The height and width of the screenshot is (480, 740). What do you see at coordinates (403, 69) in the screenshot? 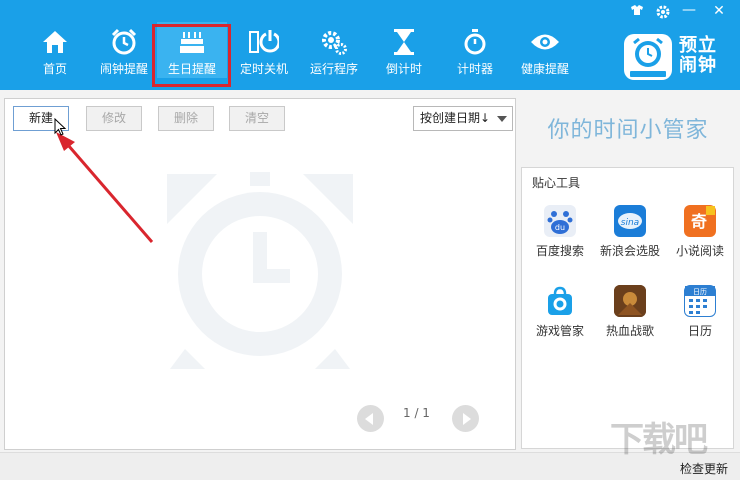
I see `nav-label: 倒计时` at bounding box center [403, 69].